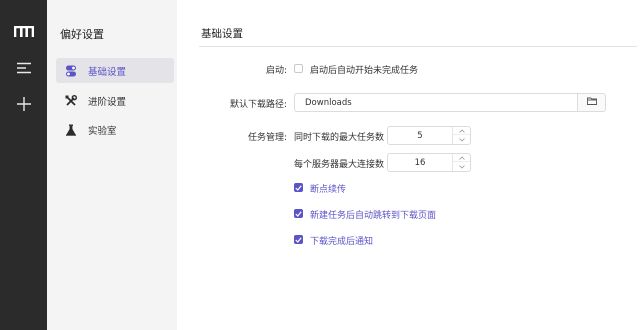  I want to click on folder-icon, so click(591, 102).